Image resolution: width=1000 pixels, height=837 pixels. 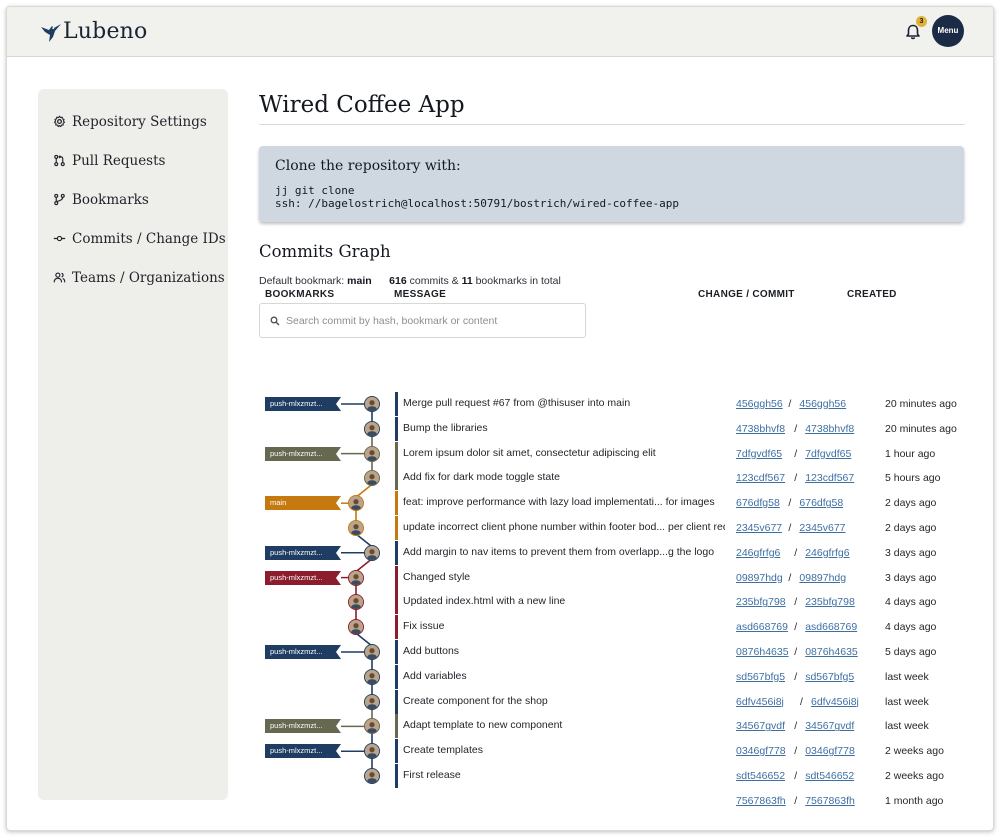 I want to click on commit-hash-link: 2345v677, so click(x=822, y=528).